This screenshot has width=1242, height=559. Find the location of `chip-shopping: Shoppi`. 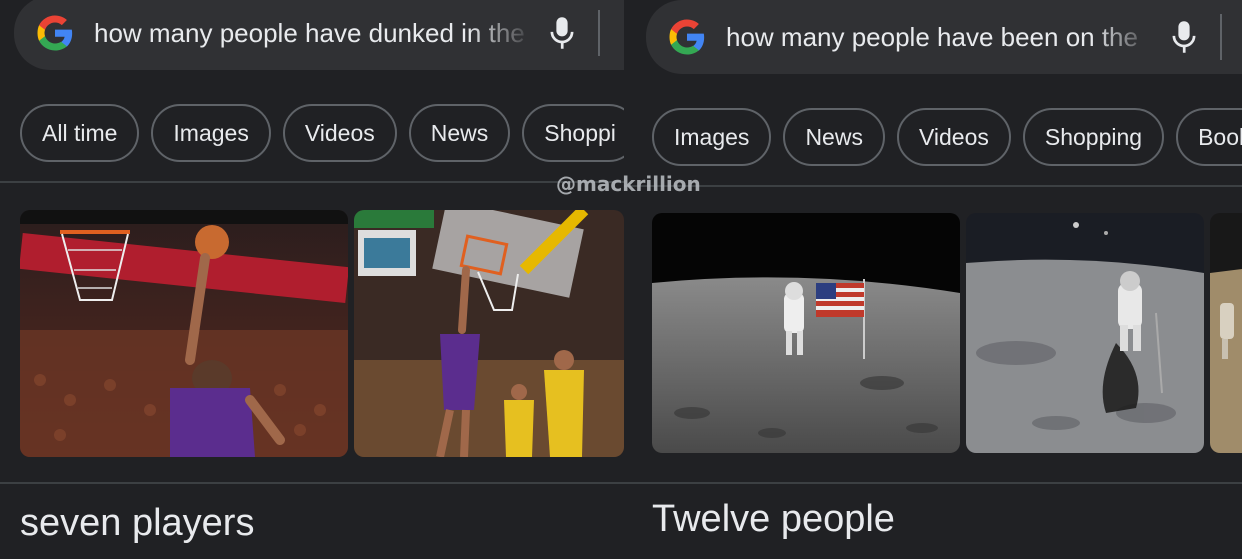

chip-shopping: Shoppi is located at coordinates (573, 133).